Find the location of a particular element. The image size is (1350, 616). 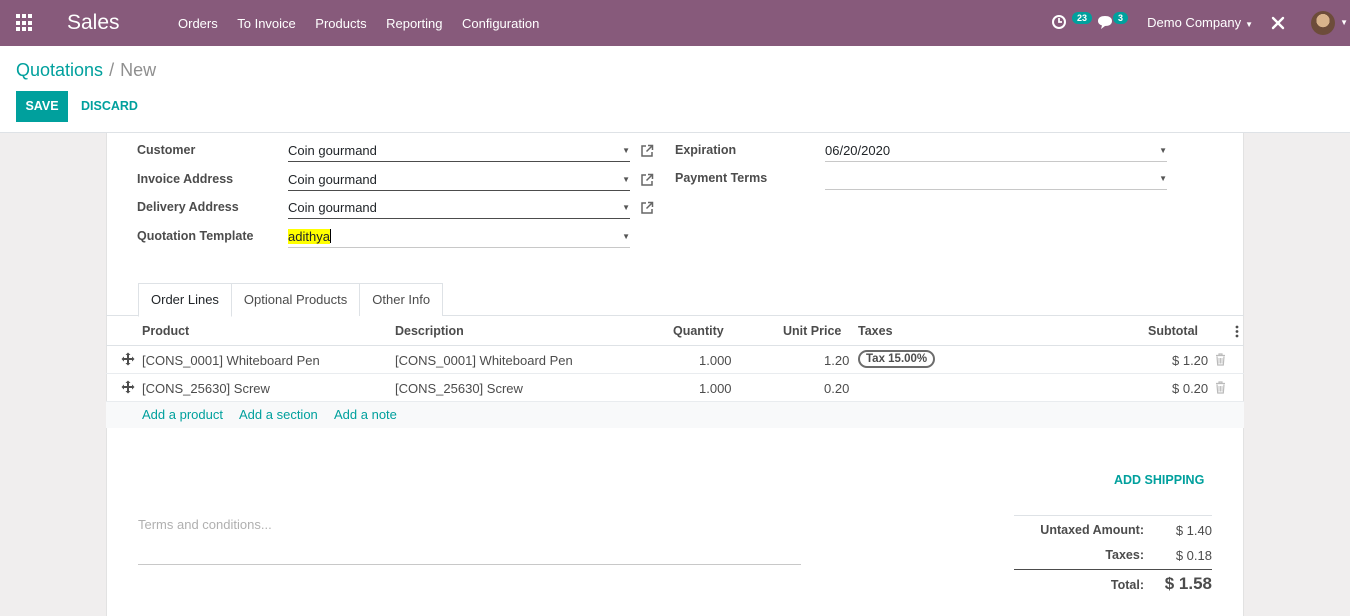

menu-reporting: Reporting is located at coordinates (414, 23).